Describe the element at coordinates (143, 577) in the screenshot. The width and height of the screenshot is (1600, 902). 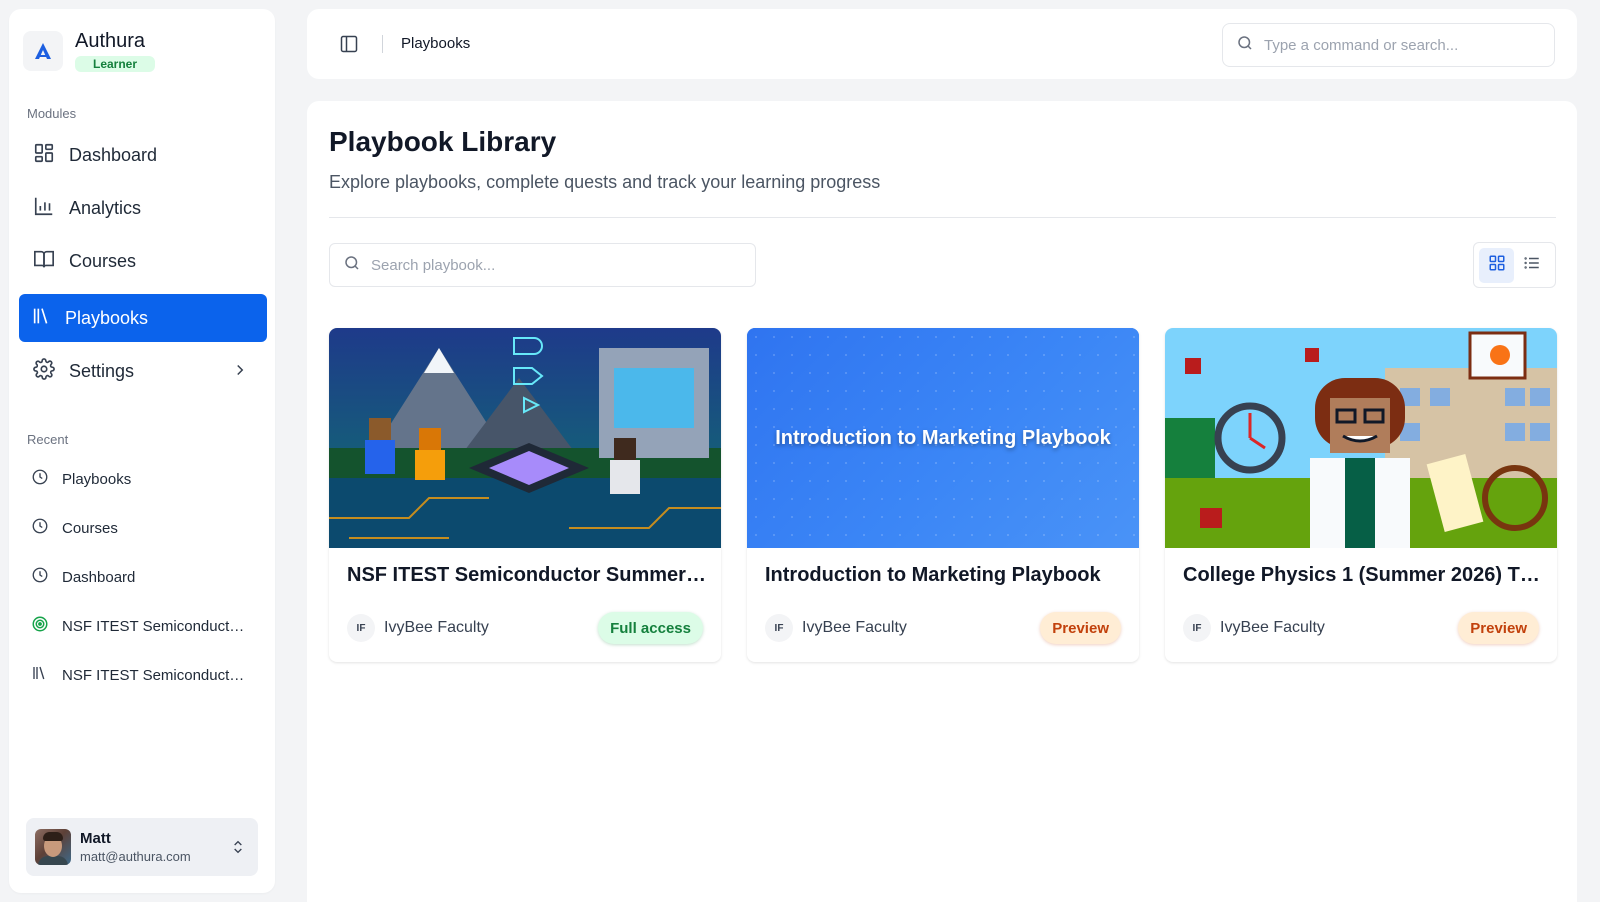
I see `recent-item-dashboard: Dashboard` at that location.